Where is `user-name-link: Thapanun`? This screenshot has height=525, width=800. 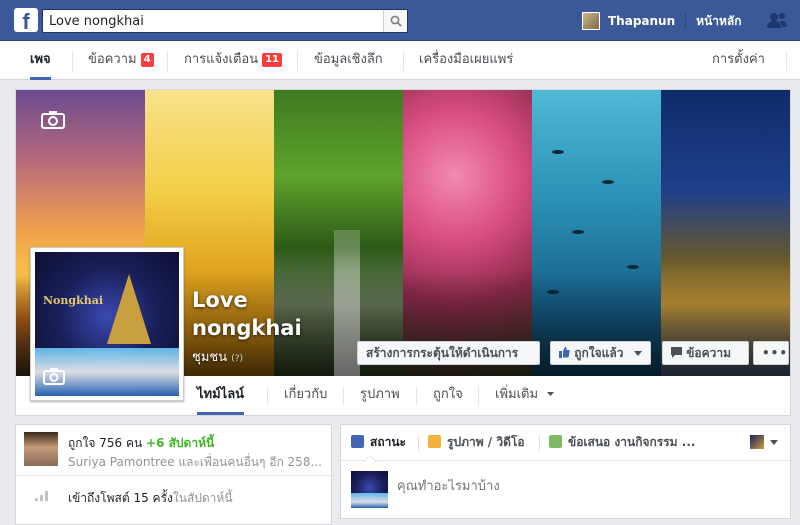
user-name-link: Thapanun is located at coordinates (641, 21).